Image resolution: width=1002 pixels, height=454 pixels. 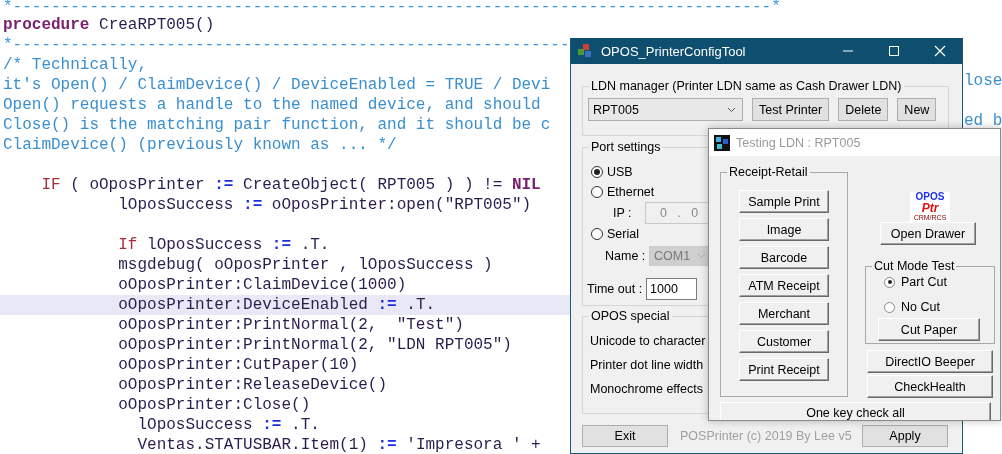 I want to click on code-line: oOposPrinter:CutPaper(10), so click(x=238, y=365).